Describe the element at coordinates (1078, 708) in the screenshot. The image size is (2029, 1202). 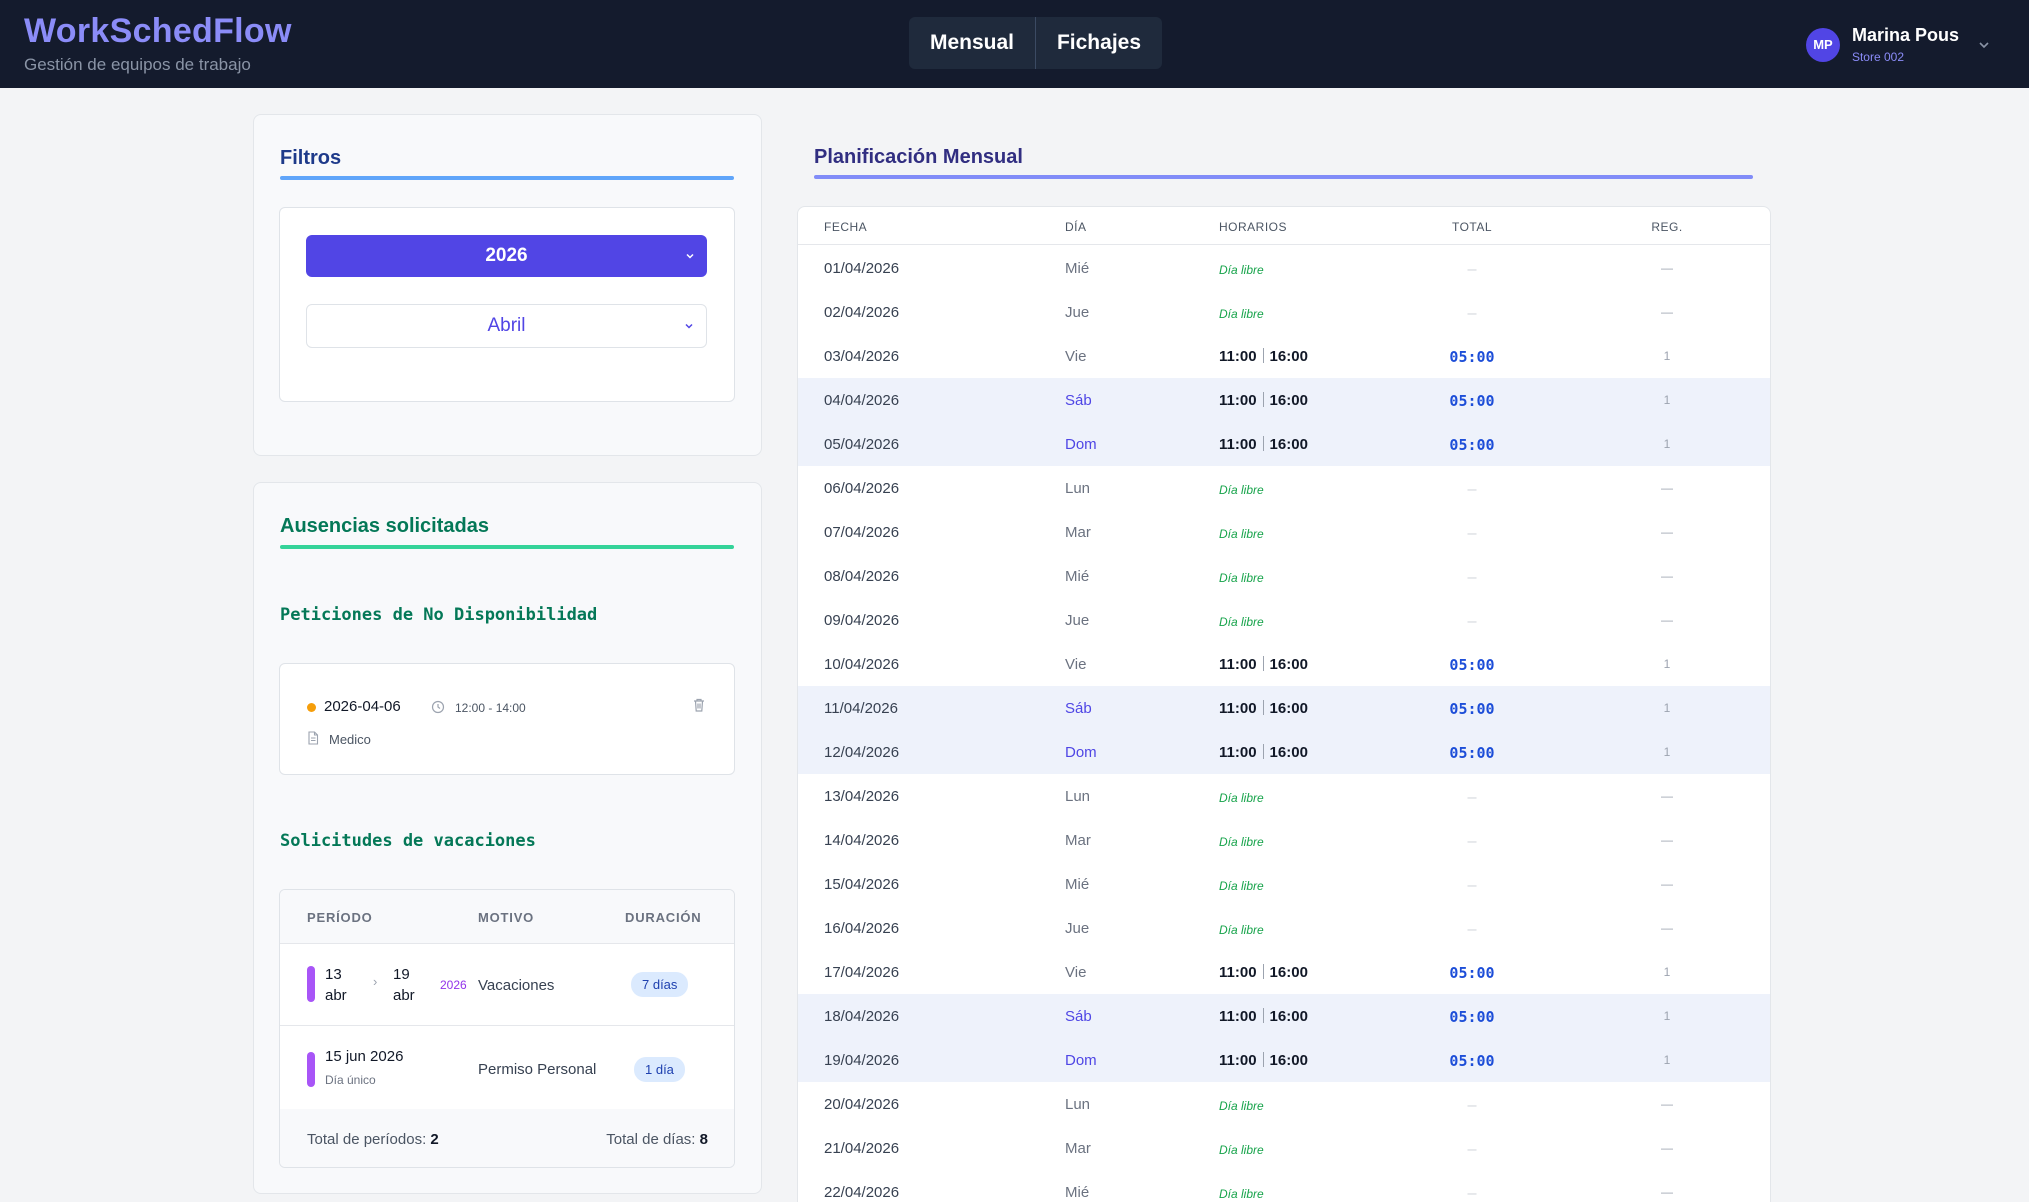
I see `row-day: Sáb` at that location.